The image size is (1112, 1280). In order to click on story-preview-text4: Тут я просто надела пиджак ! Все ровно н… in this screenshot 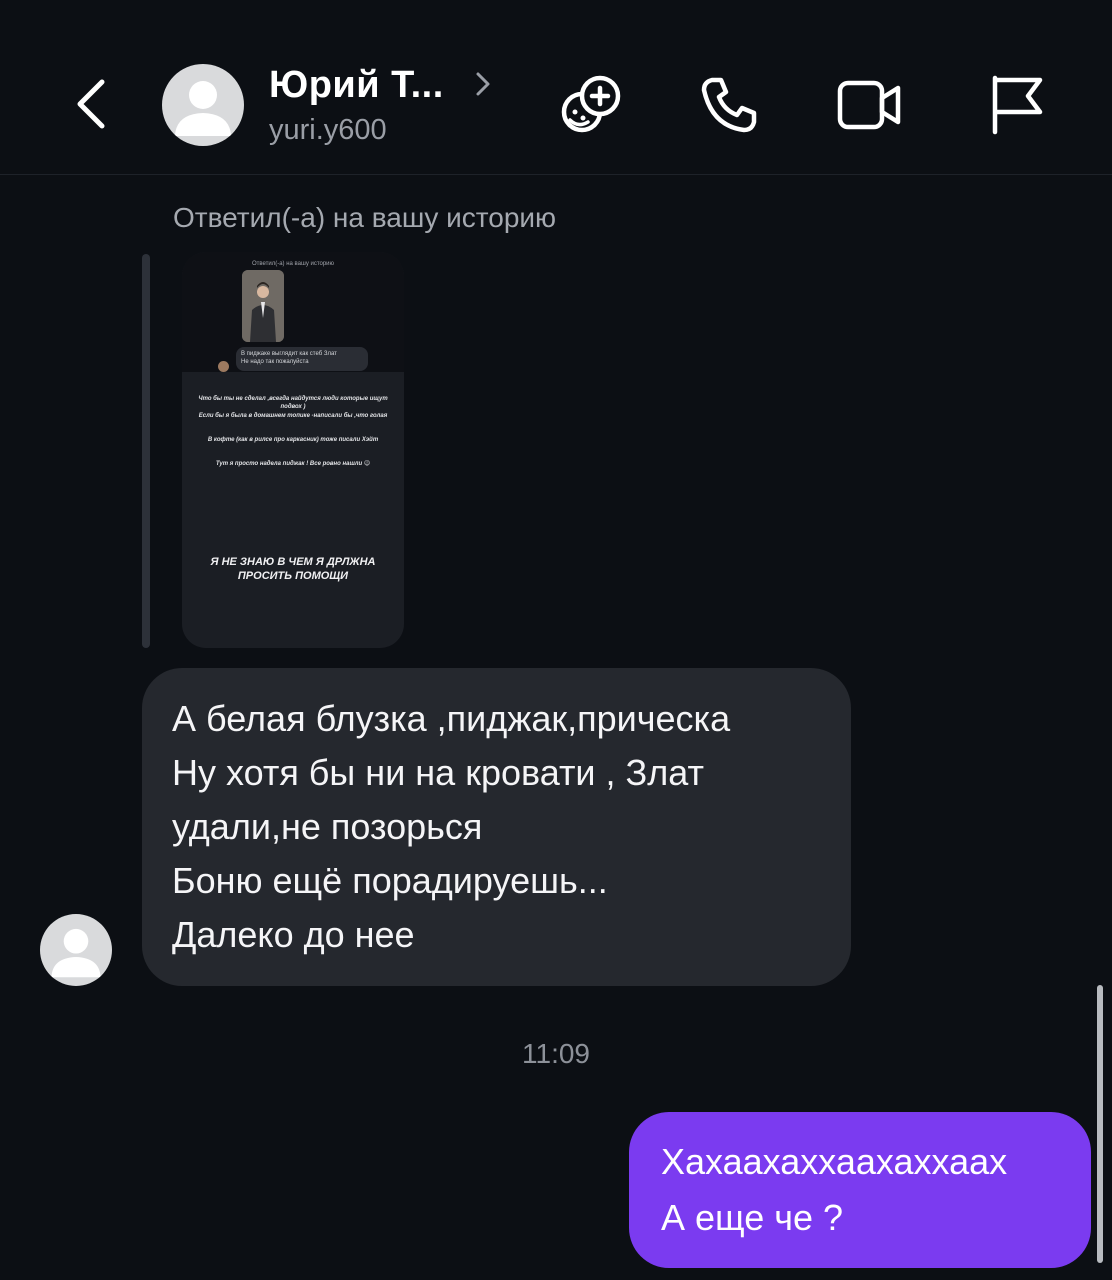, I will do `click(293, 464)`.